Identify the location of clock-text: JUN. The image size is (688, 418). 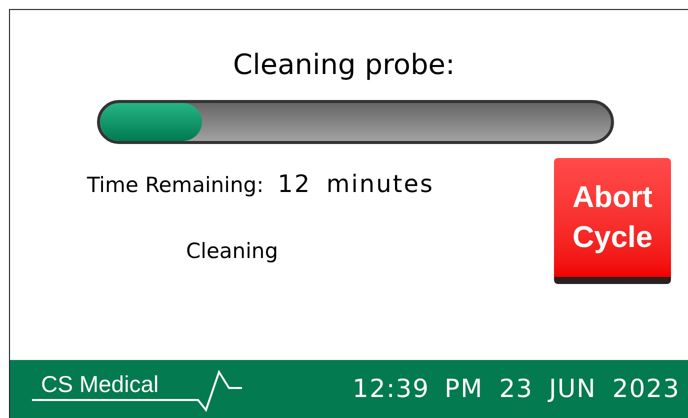
(572, 389).